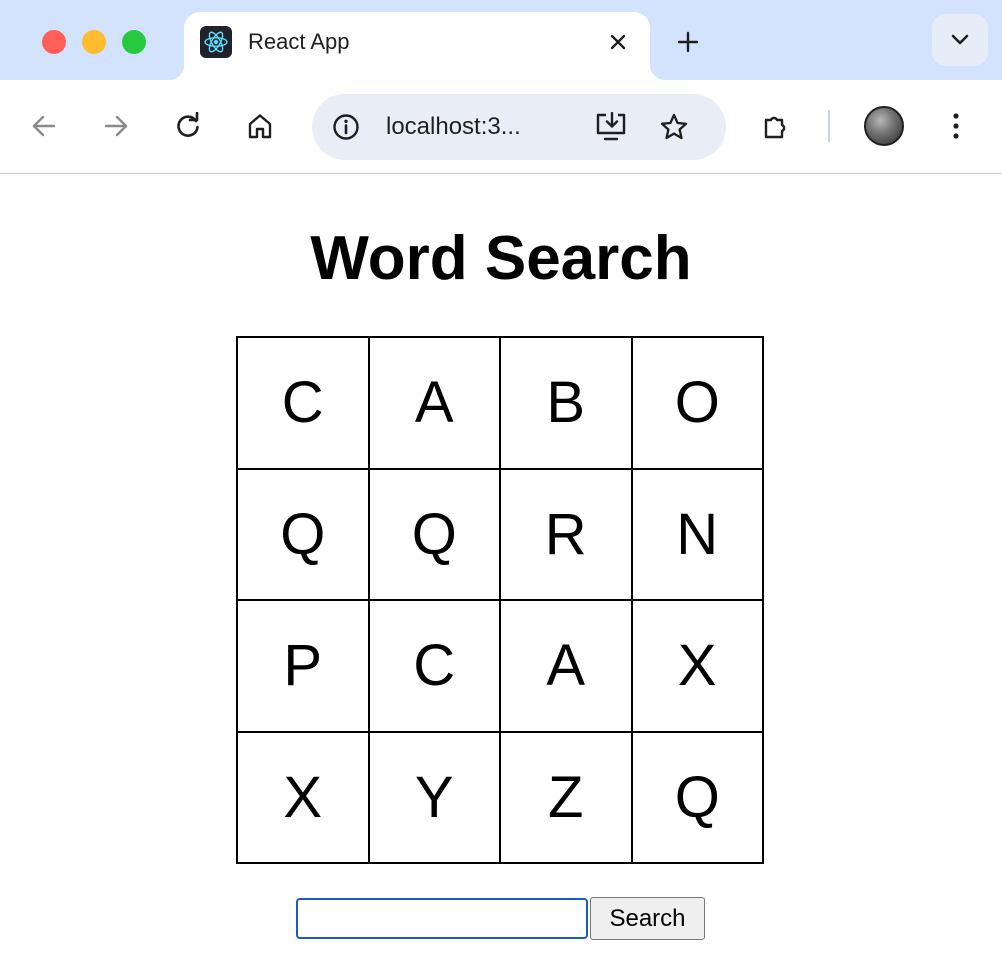 Image resolution: width=1002 pixels, height=976 pixels. I want to click on grid-cell: Z, so click(566, 797).